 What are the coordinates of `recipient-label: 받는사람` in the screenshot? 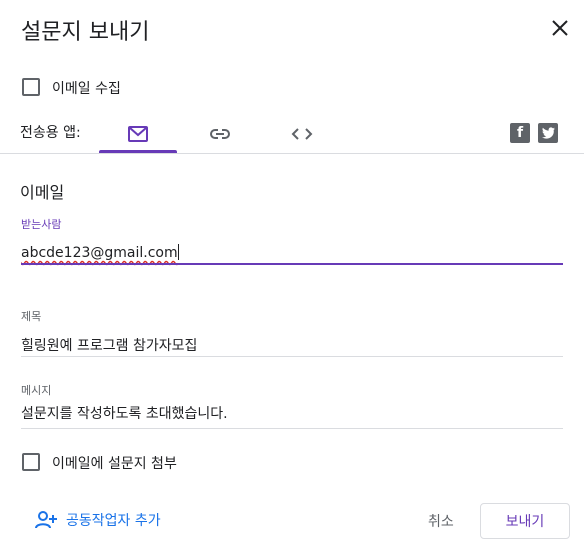 It's located at (41, 224).